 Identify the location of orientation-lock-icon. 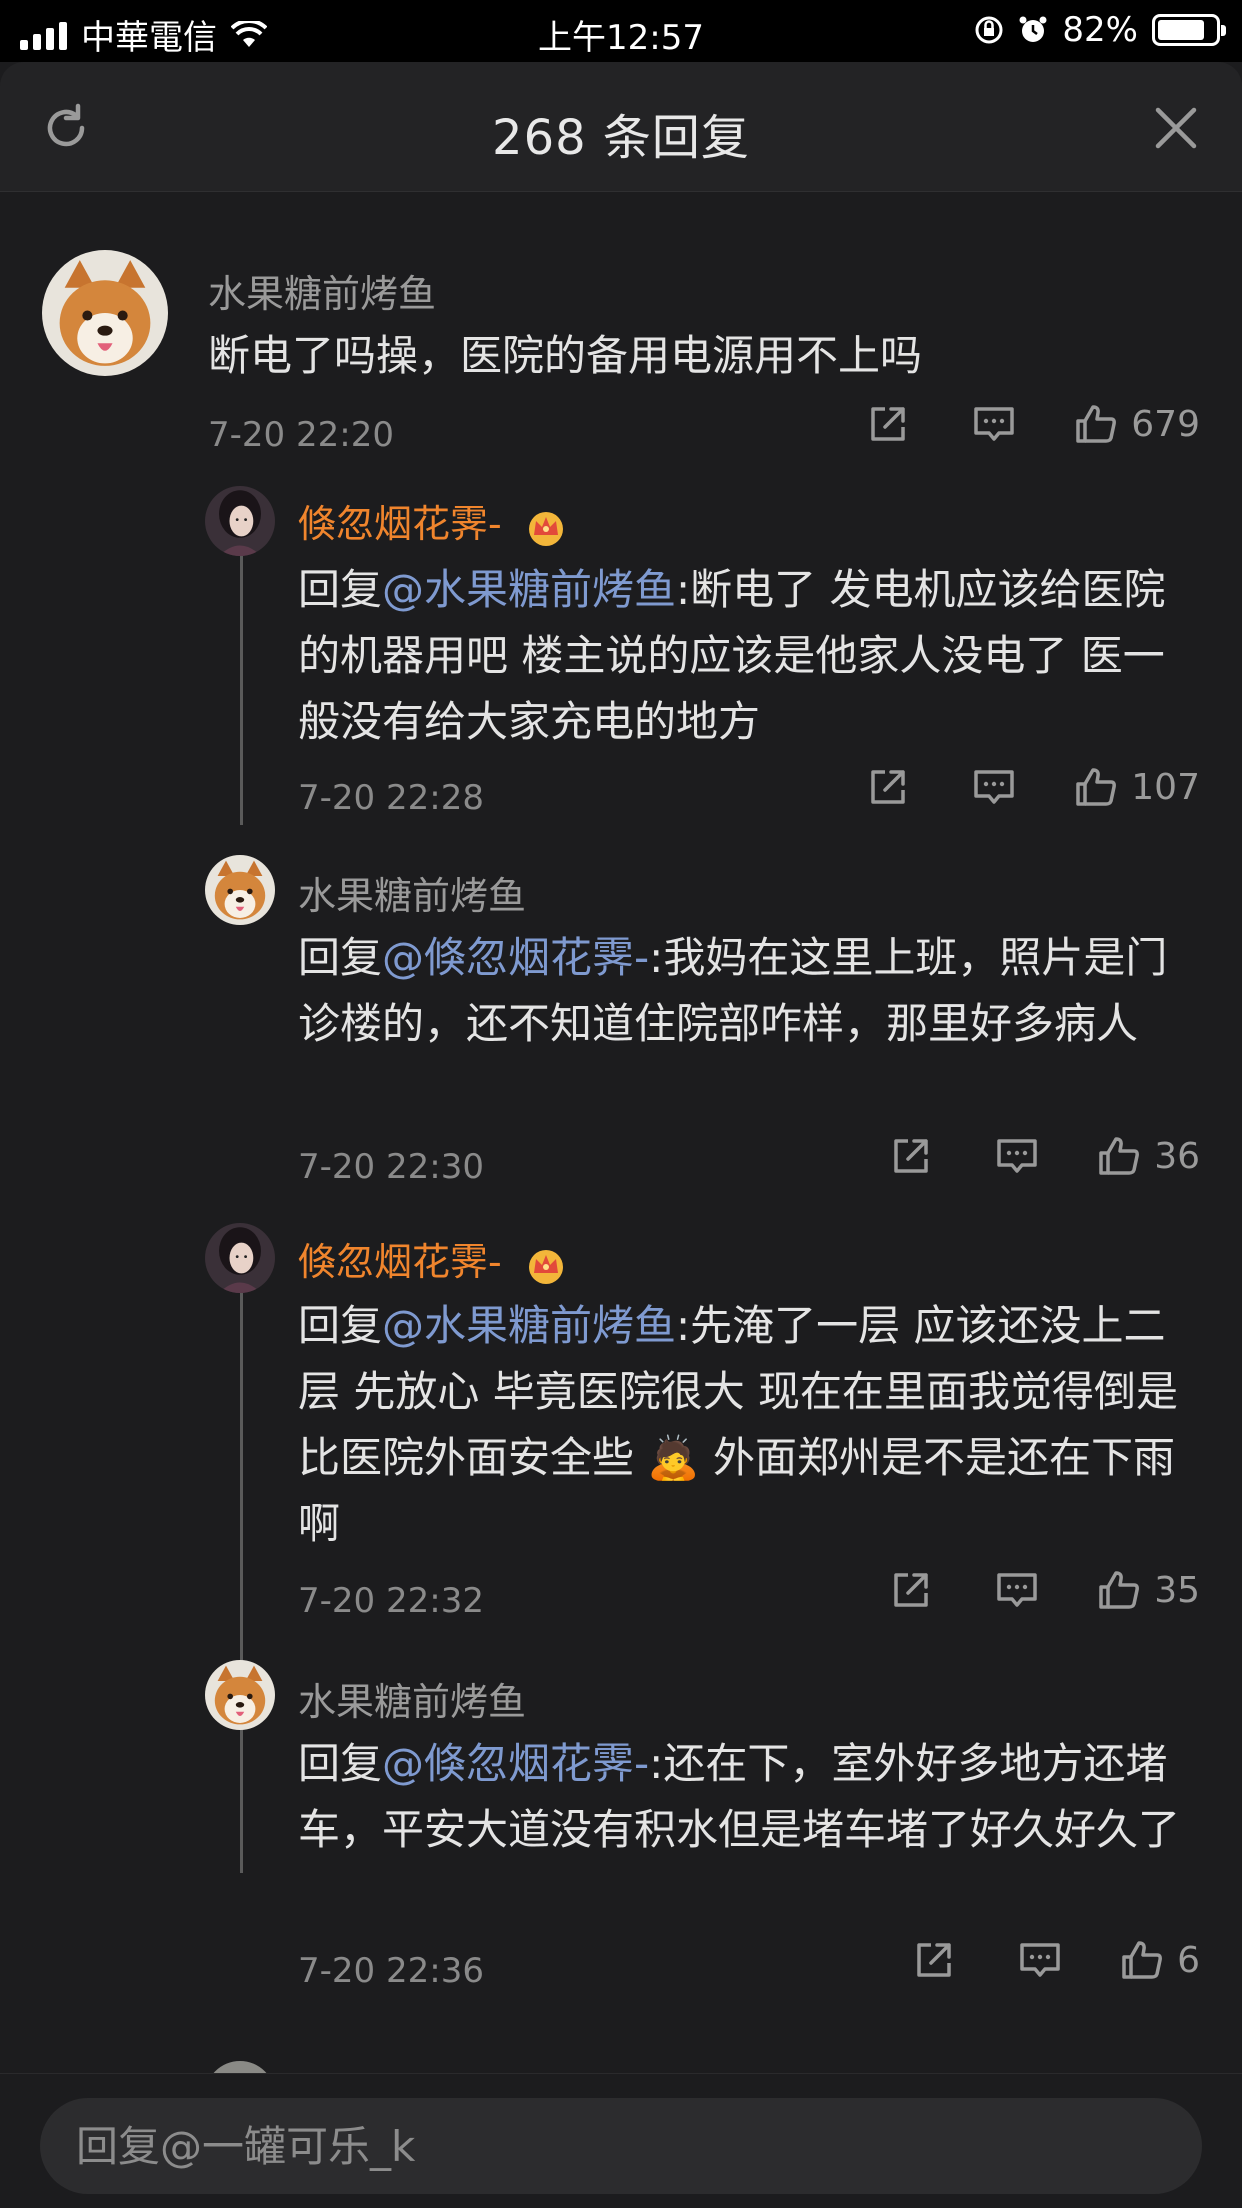
(989, 30).